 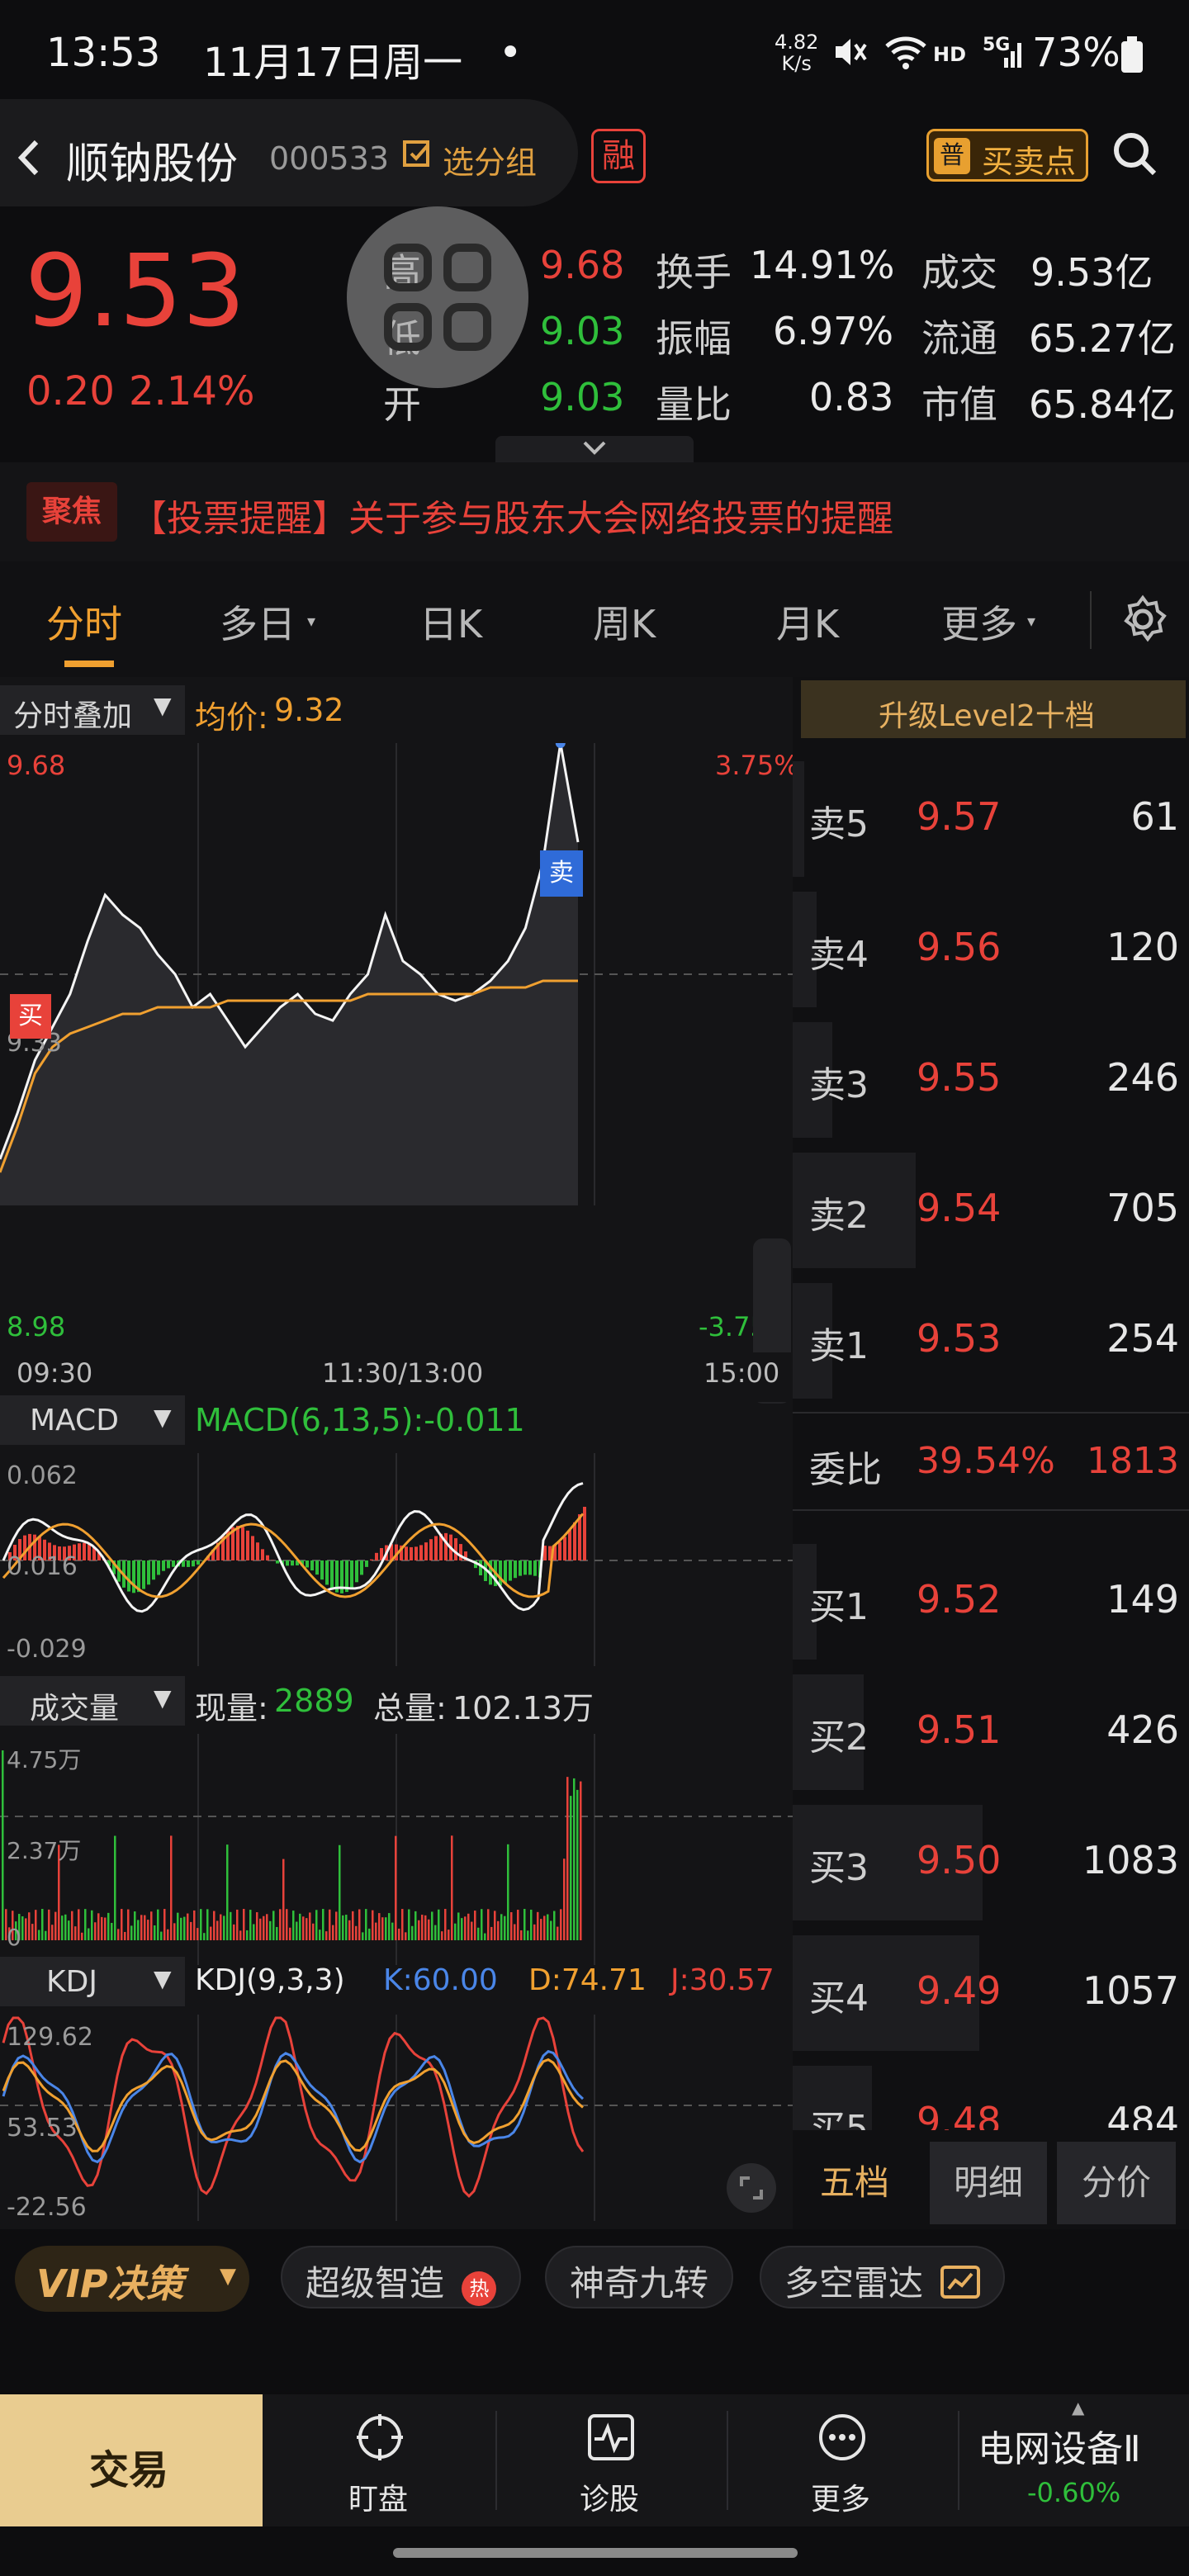 I want to click on tab-detail: 明细, so click(x=988, y=2183).